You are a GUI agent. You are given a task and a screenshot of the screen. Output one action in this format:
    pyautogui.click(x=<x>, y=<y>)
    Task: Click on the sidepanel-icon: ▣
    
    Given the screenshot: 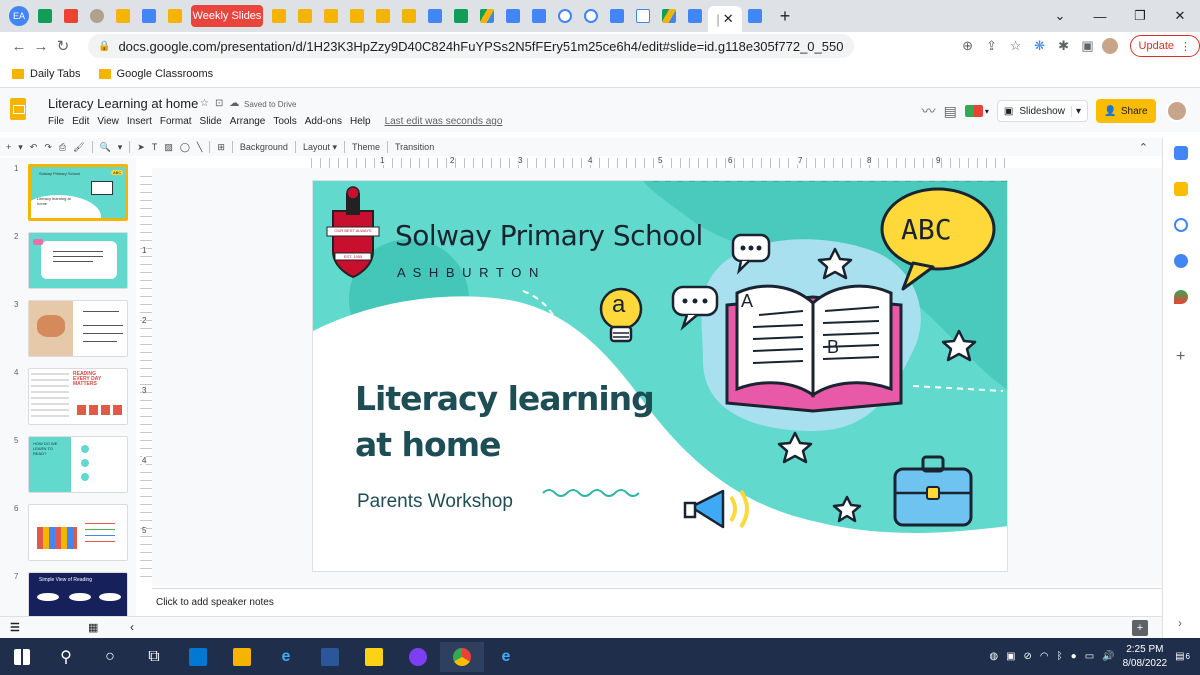 What is the action you would take?
    pyautogui.click(x=1088, y=46)
    